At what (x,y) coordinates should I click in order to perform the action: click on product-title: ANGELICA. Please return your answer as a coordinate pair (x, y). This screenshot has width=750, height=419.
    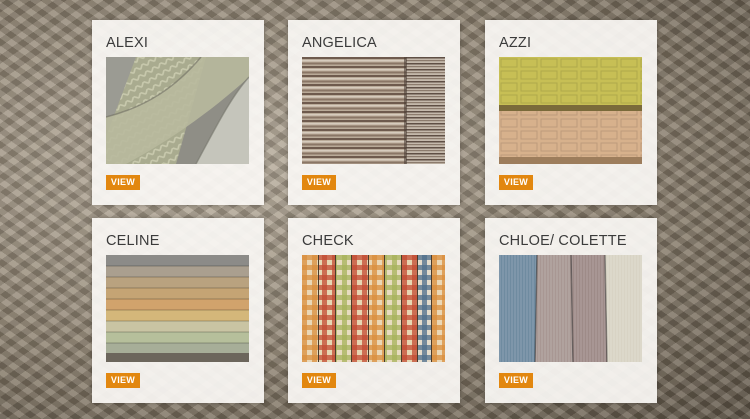
    Looking at the image, I should click on (339, 43).